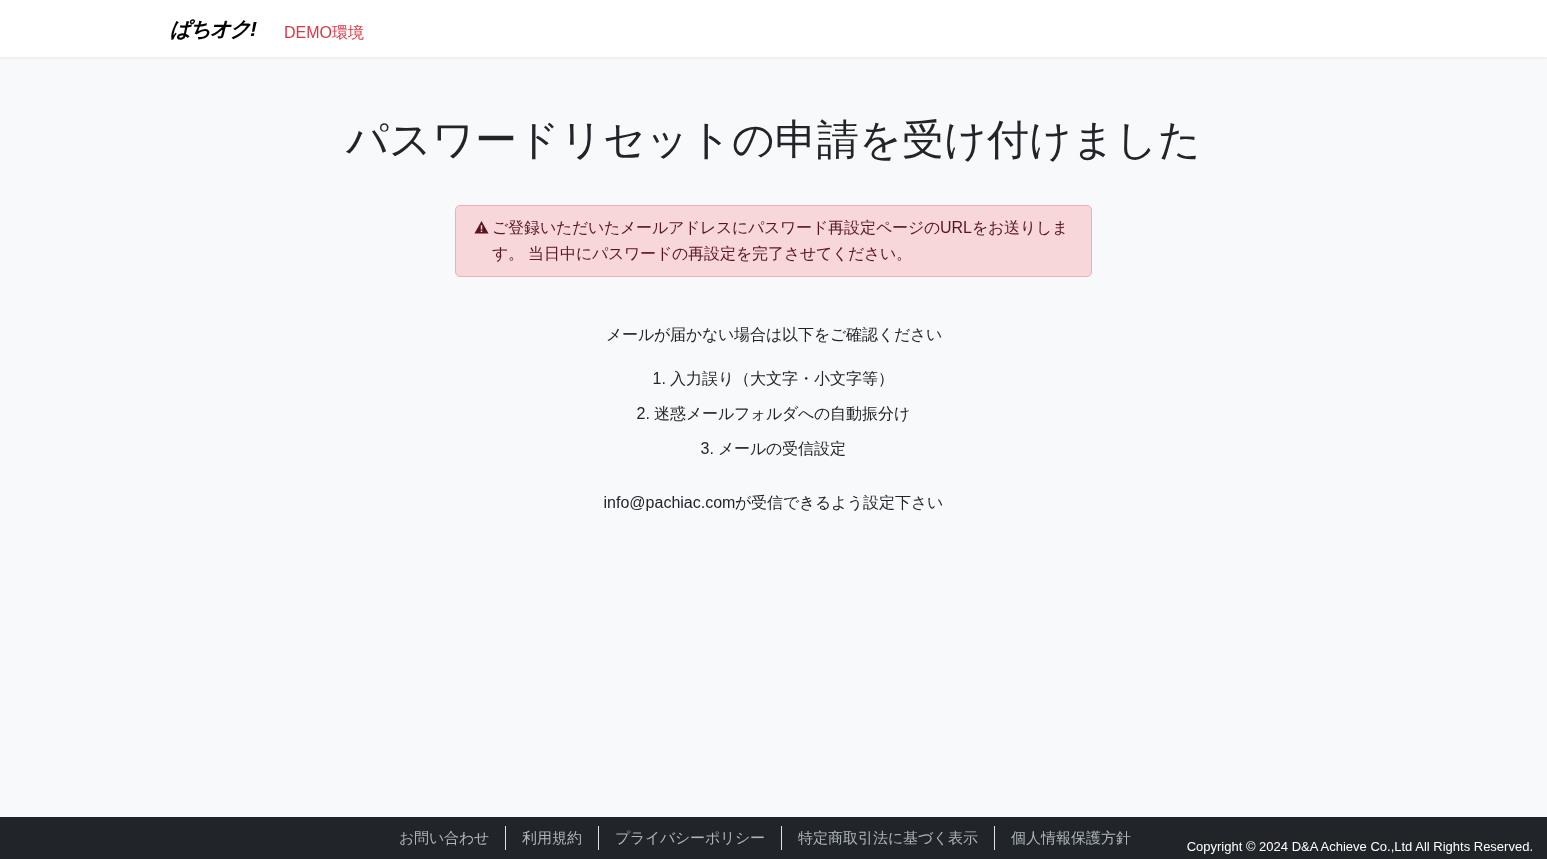 Image resolution: width=1547 pixels, height=859 pixels. What do you see at coordinates (773, 140) in the screenshot?
I see `page-title: パスワードリセットの申請を受け付けました` at bounding box center [773, 140].